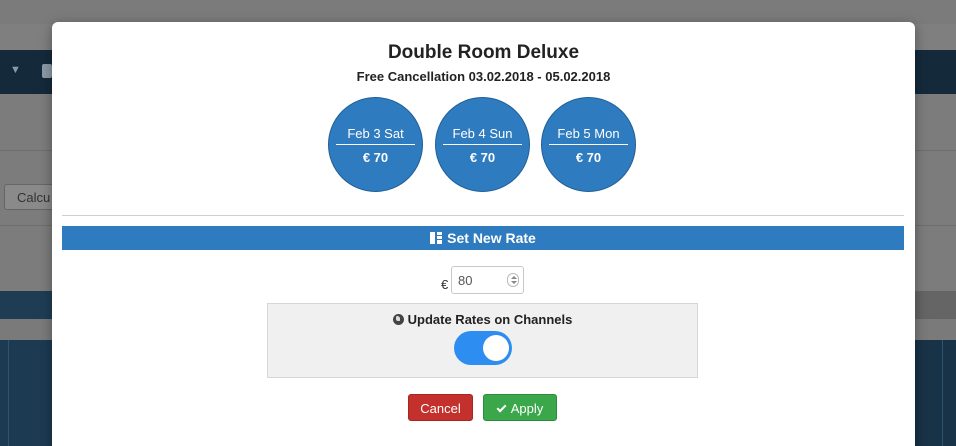  I want to click on bg-table-body-edge, so click(935, 393).